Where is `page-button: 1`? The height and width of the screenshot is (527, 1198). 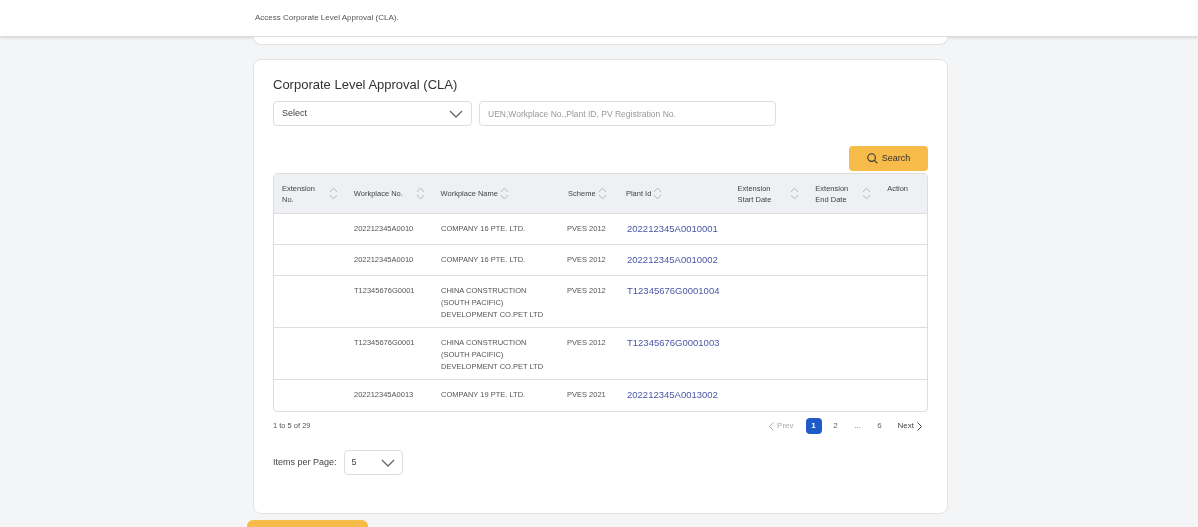
page-button: 1 is located at coordinates (813, 426).